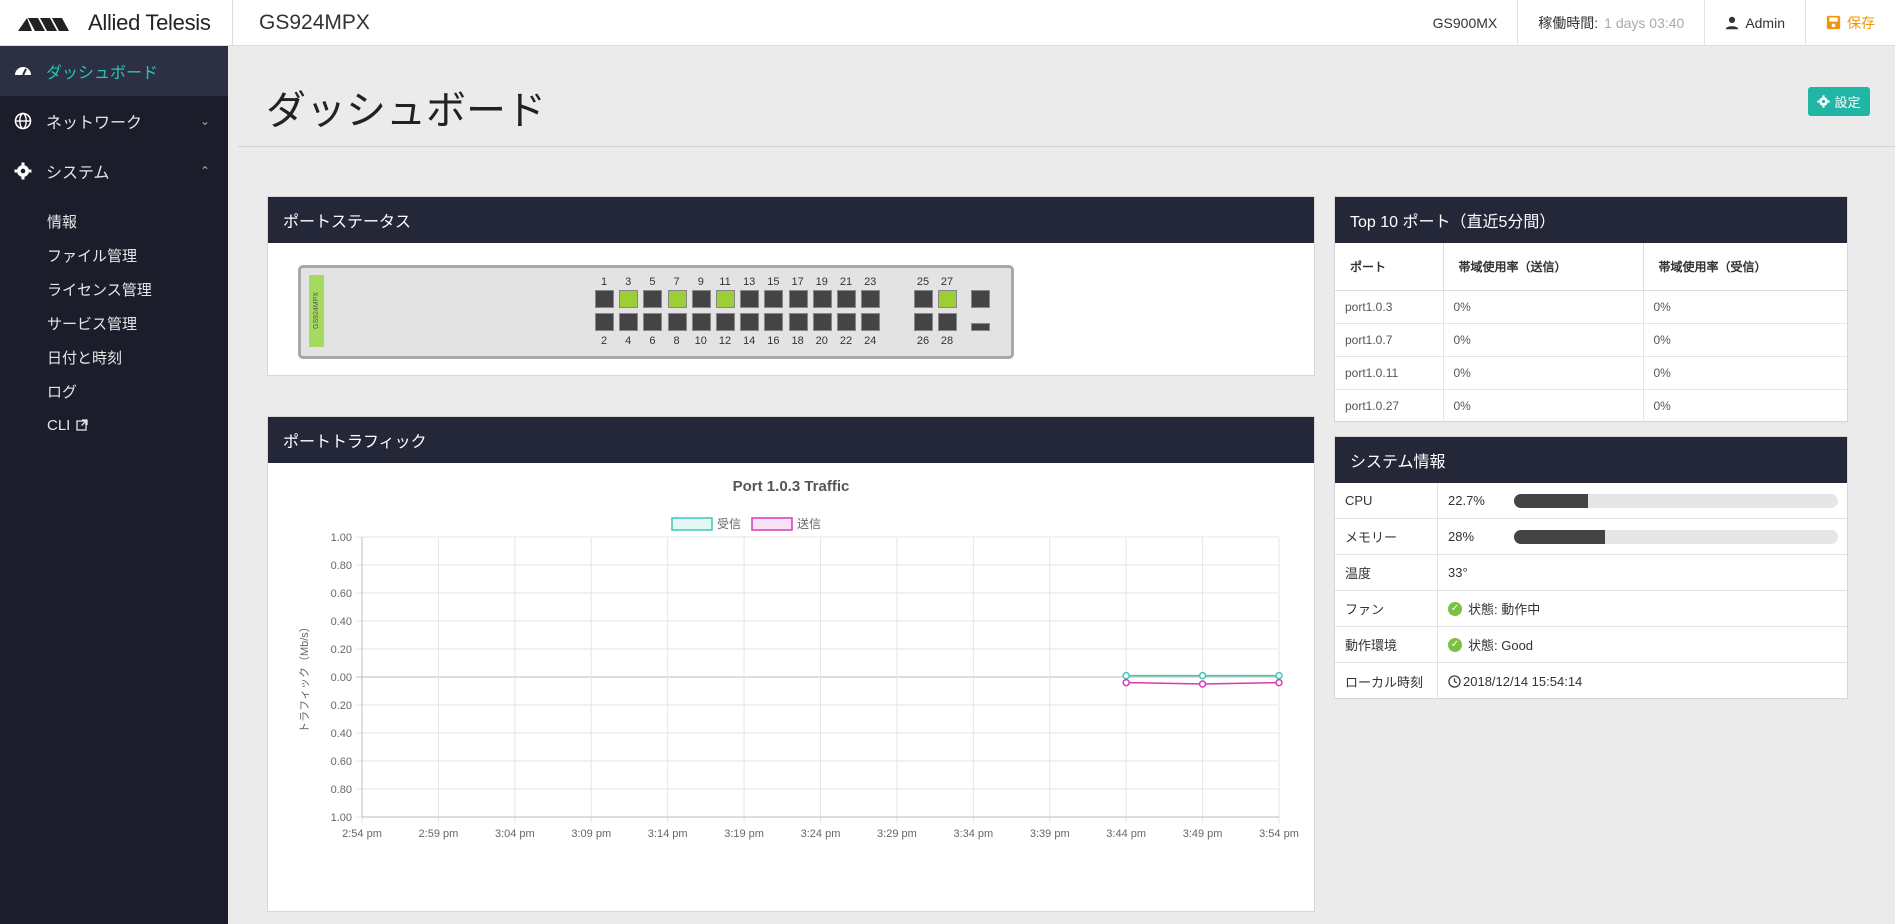 This screenshot has height=924, width=1895. What do you see at coordinates (1504, 609) in the screenshot?
I see `fan-value: 状態: 動作中` at bounding box center [1504, 609].